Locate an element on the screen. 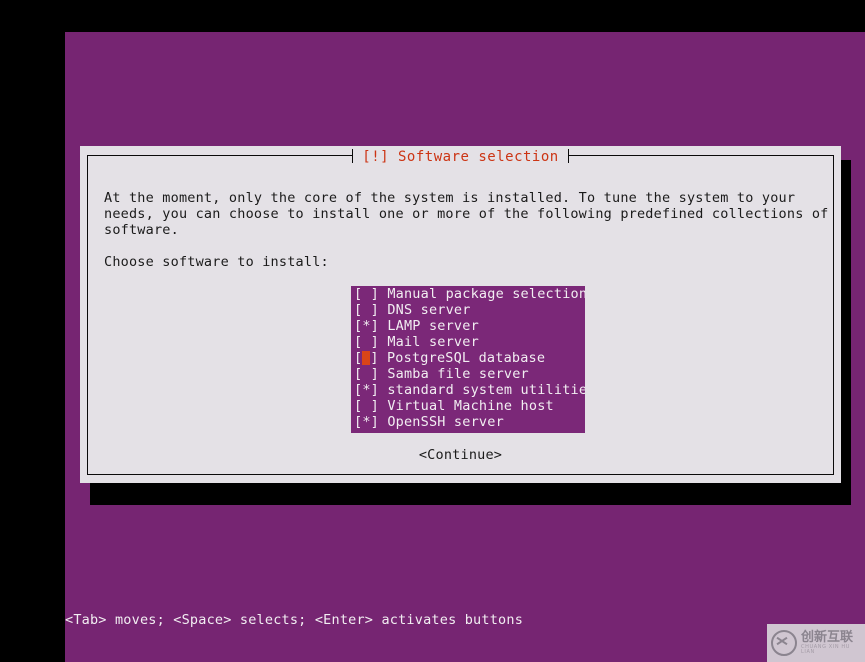 This screenshot has width=865, height=662. list-item: [ ] DNS server is located at coordinates (468, 310).